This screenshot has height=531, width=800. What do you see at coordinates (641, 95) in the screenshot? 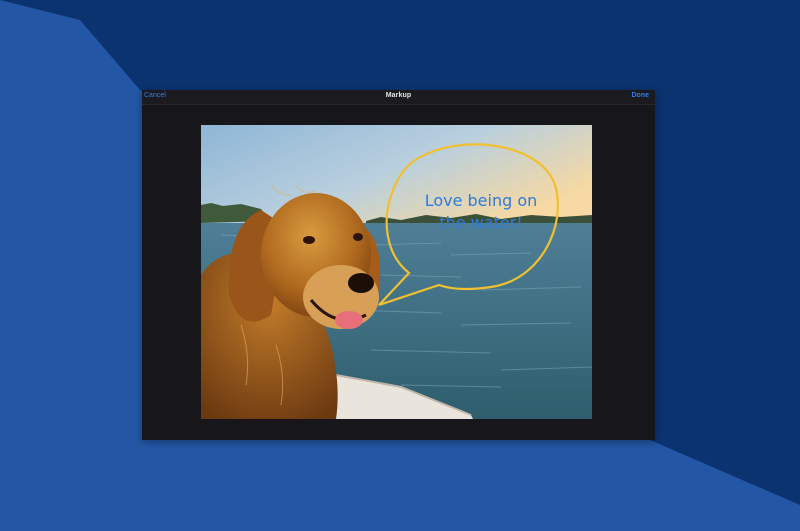
I see `done-button: Done` at bounding box center [641, 95].